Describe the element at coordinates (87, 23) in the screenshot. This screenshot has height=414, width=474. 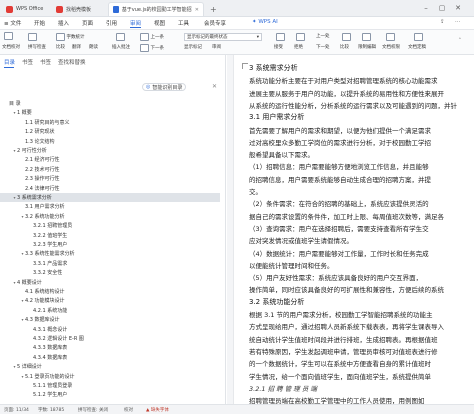
I see `menu-page: 页面` at that location.